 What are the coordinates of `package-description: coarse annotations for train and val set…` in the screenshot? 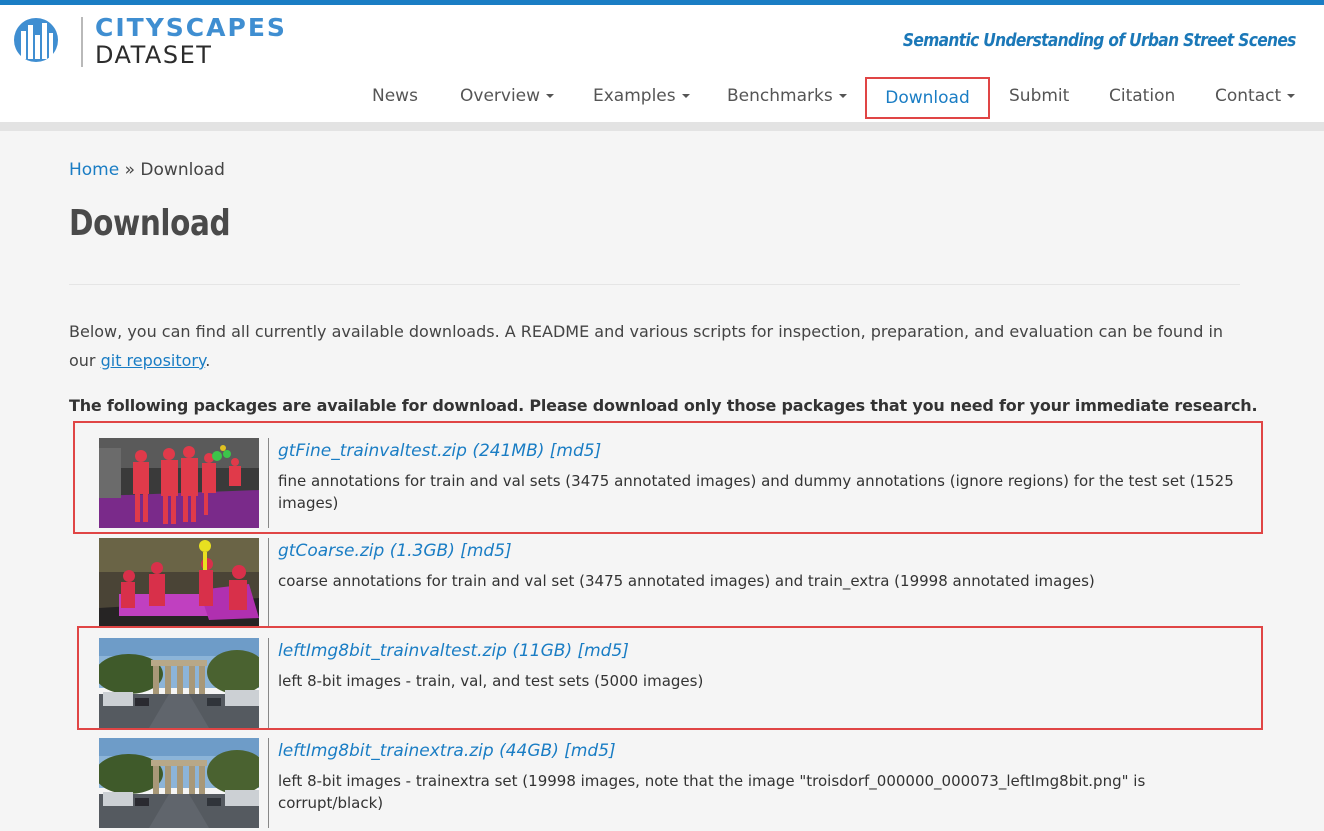 It's located at (686, 581).